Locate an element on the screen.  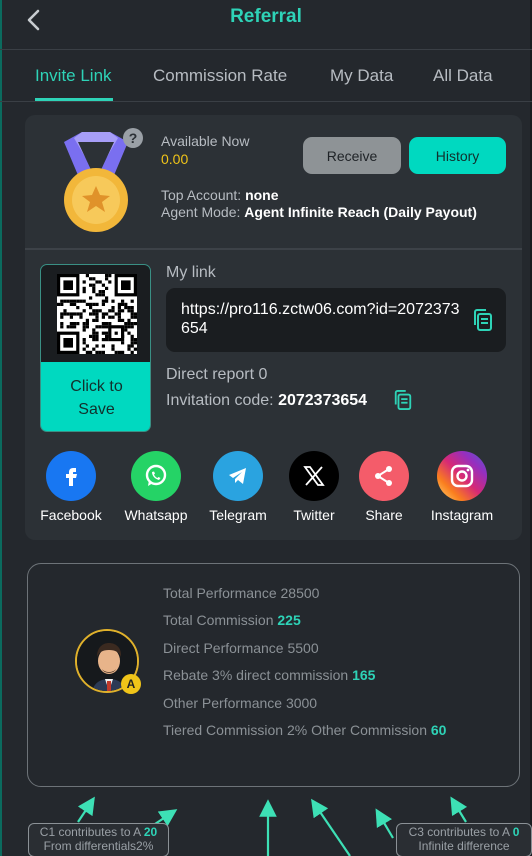
top-account-label: Top Account: is located at coordinates (201, 195).